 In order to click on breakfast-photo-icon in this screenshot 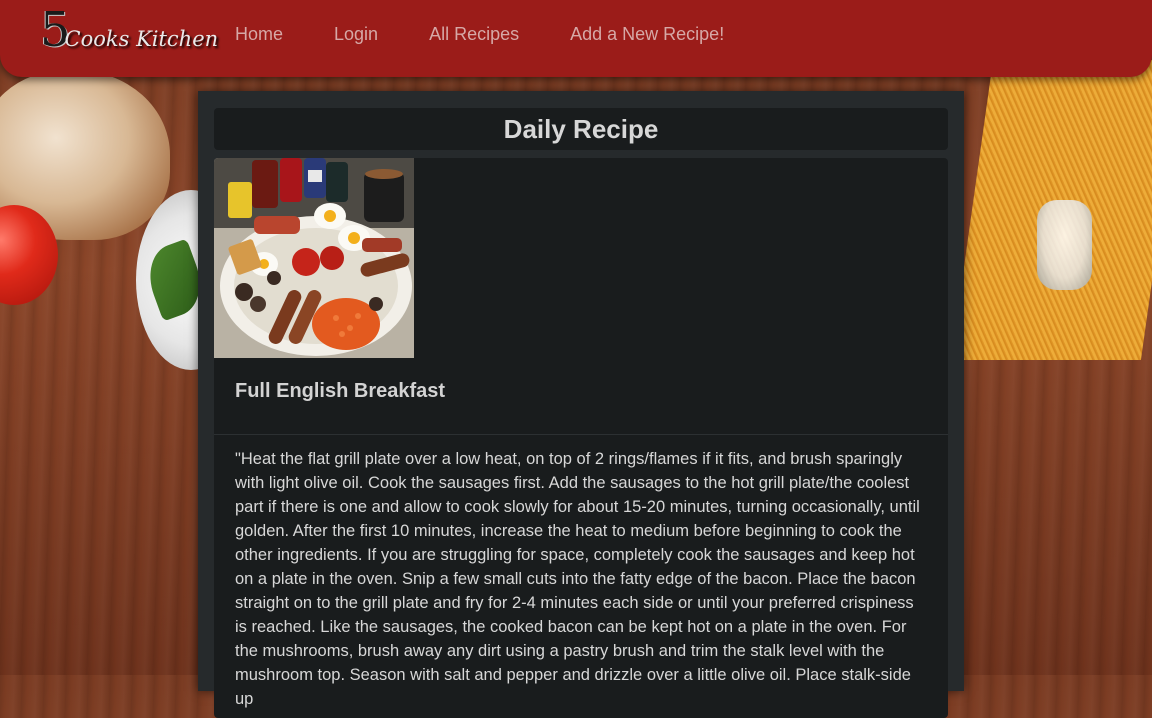, I will do `click(314, 258)`.